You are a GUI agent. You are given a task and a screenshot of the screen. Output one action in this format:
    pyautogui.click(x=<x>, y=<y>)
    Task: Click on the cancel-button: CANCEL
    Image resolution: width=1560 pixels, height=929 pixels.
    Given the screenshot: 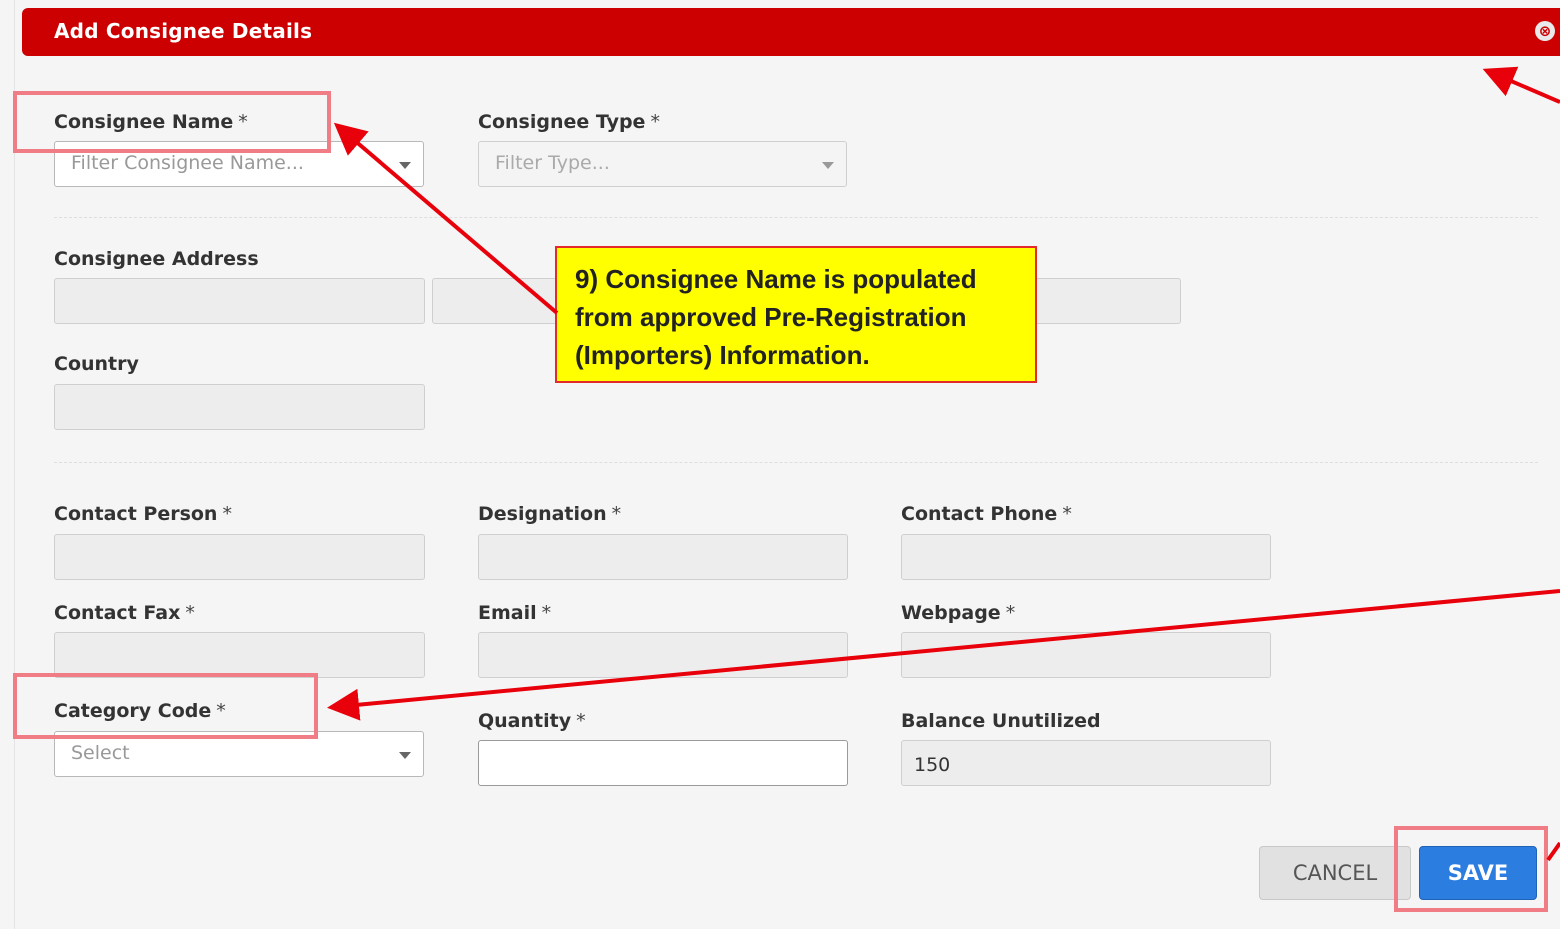 What is the action you would take?
    pyautogui.click(x=1335, y=873)
    